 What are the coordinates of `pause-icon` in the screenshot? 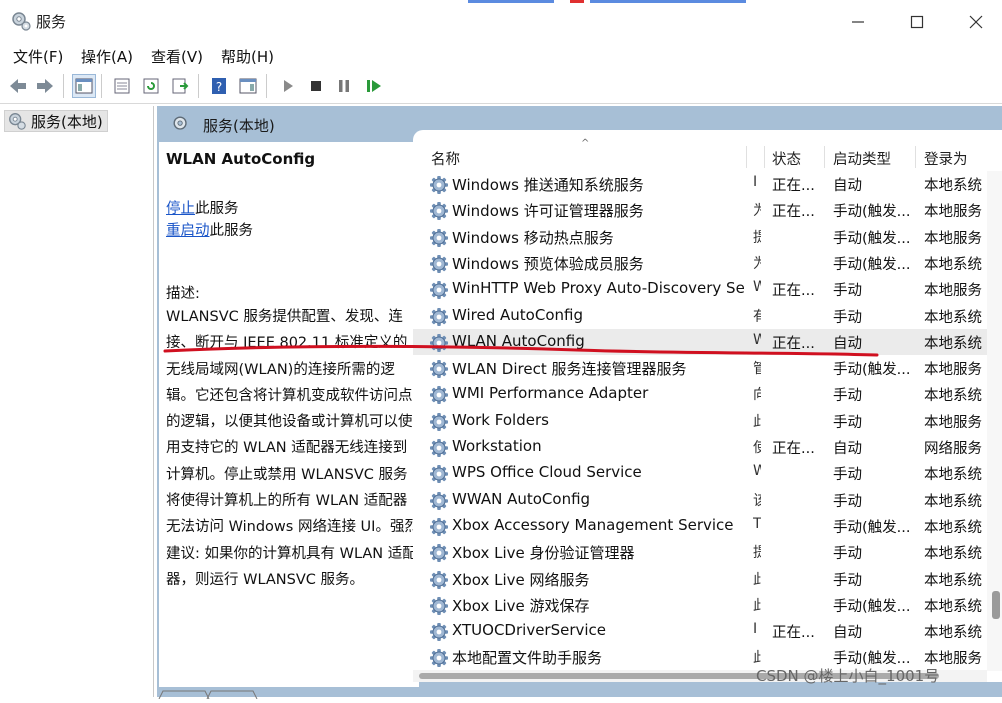 It's located at (344, 86).